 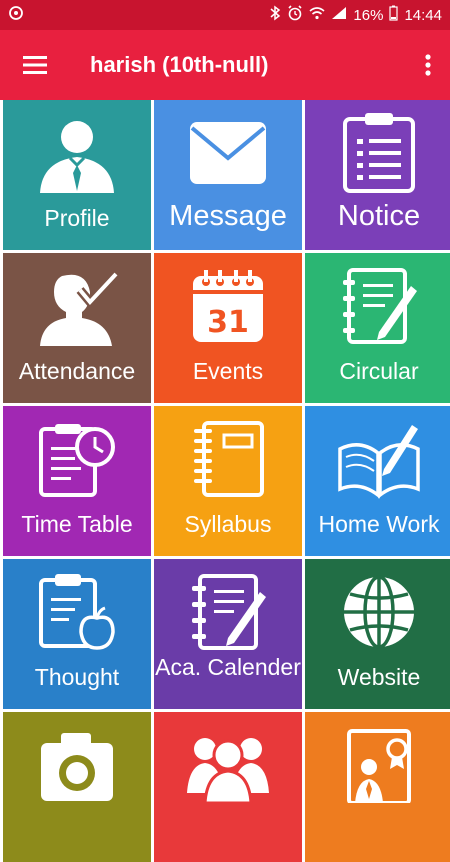 I want to click on tile-home-work: Home Work, so click(x=377, y=481).